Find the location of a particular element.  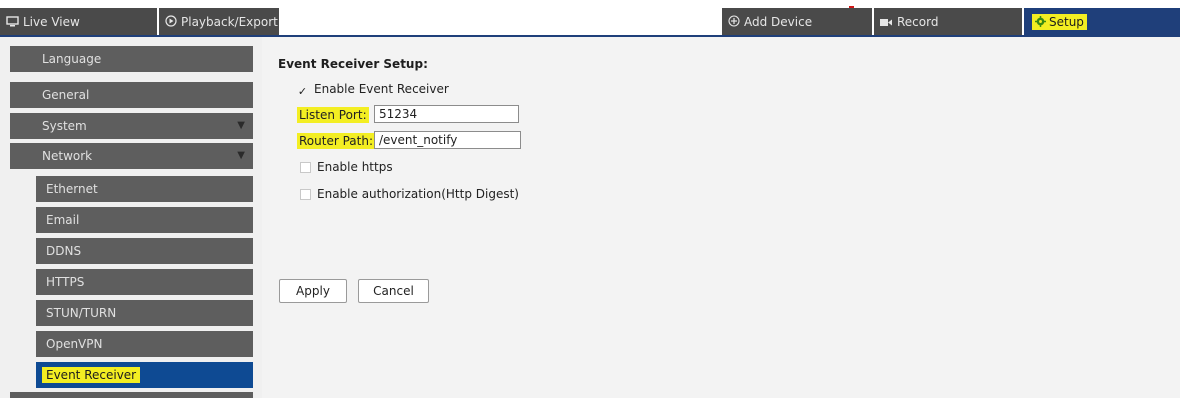

enable-auth-checkbox is located at coordinates (305, 194).